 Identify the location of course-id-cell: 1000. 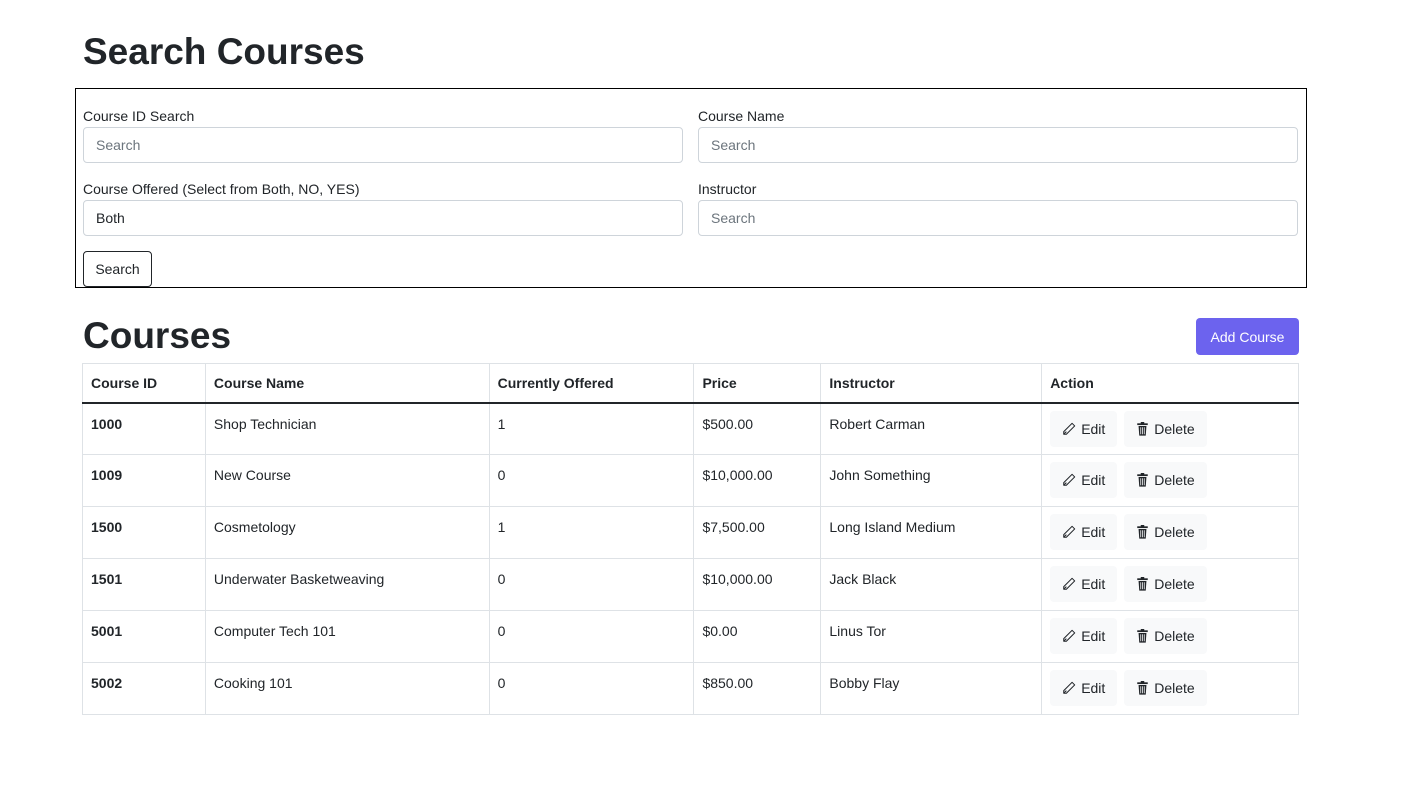
(144, 428).